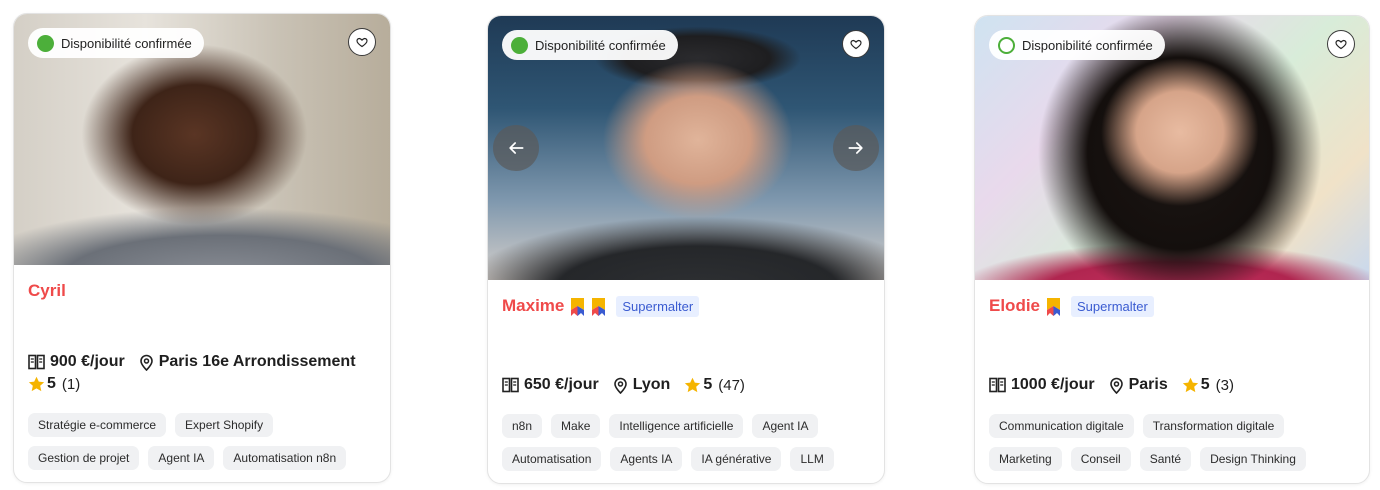 The image size is (1380, 490). Describe the element at coordinates (1025, 459) in the screenshot. I see `skill-tag: Marketing` at that location.